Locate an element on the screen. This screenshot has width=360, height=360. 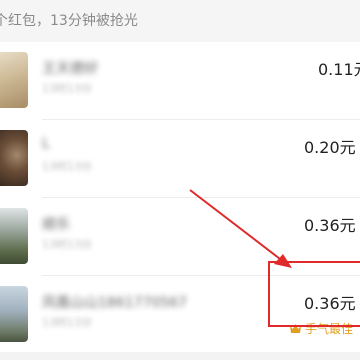
annotation-arrow is located at coordinates (240, 228).